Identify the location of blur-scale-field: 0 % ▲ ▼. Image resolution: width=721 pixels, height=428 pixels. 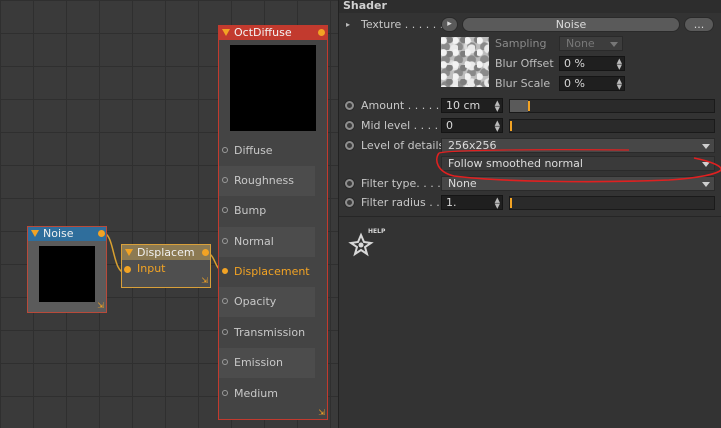
(592, 83).